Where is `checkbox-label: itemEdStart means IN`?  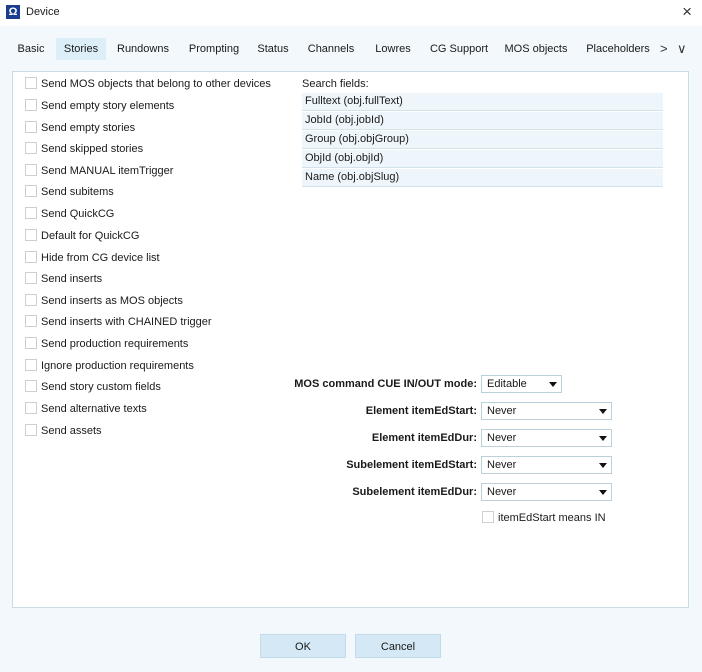
checkbox-label: itemEdStart means IN is located at coordinates (552, 518).